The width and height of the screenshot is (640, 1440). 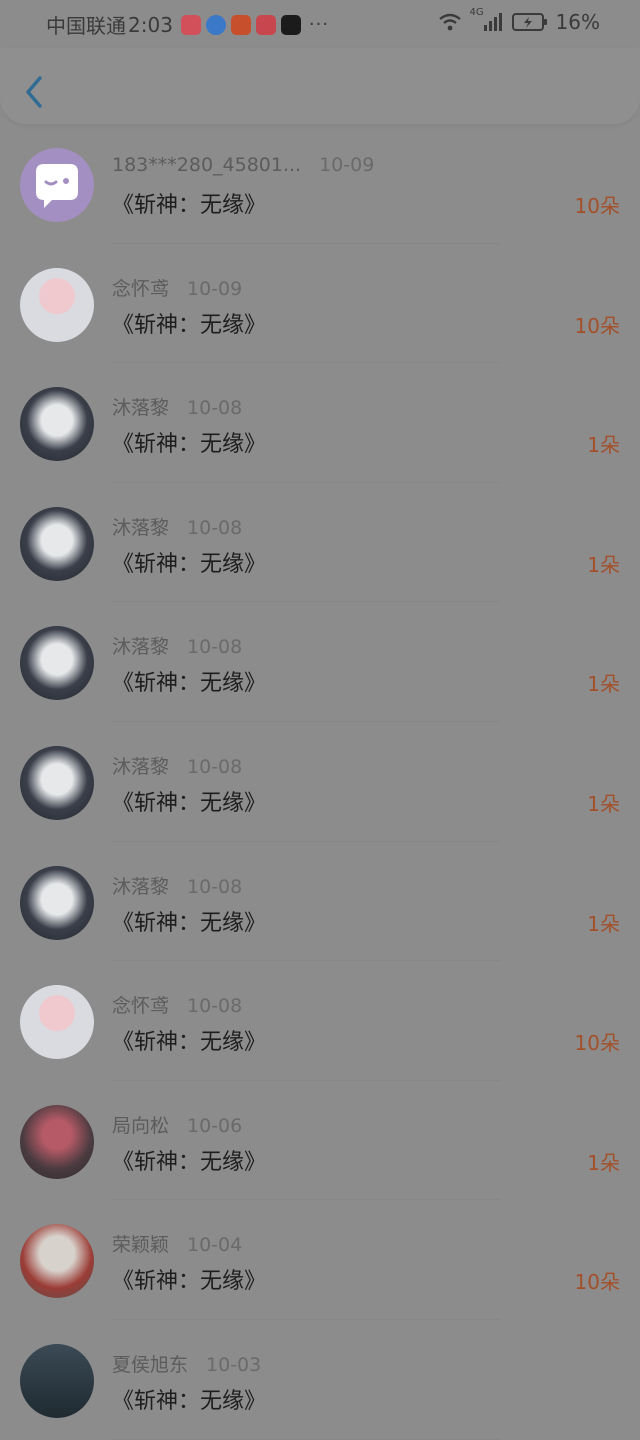 What do you see at coordinates (240, 24) in the screenshot?
I see `taobao-icon` at bounding box center [240, 24].